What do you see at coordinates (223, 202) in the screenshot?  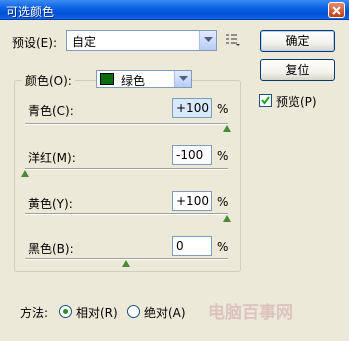 I see `yellow-unit: %` at bounding box center [223, 202].